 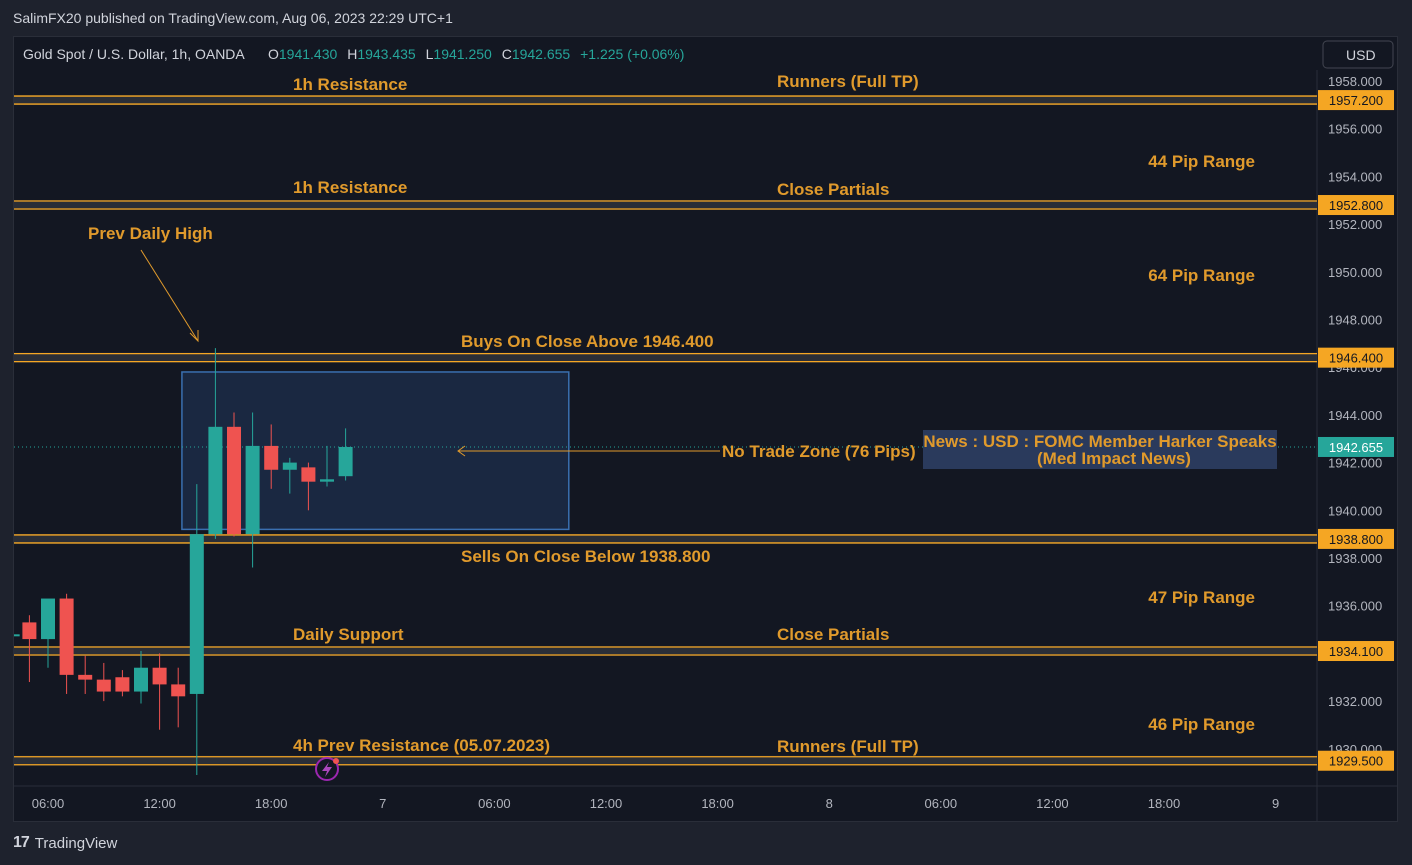 What do you see at coordinates (169, 295) in the screenshot?
I see `prev-high-arrow` at bounding box center [169, 295].